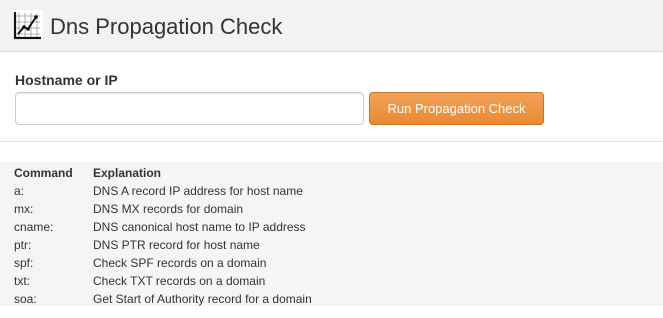 The width and height of the screenshot is (663, 318). Describe the element at coordinates (25, 299) in the screenshot. I see `command-cell: soa:` at that location.